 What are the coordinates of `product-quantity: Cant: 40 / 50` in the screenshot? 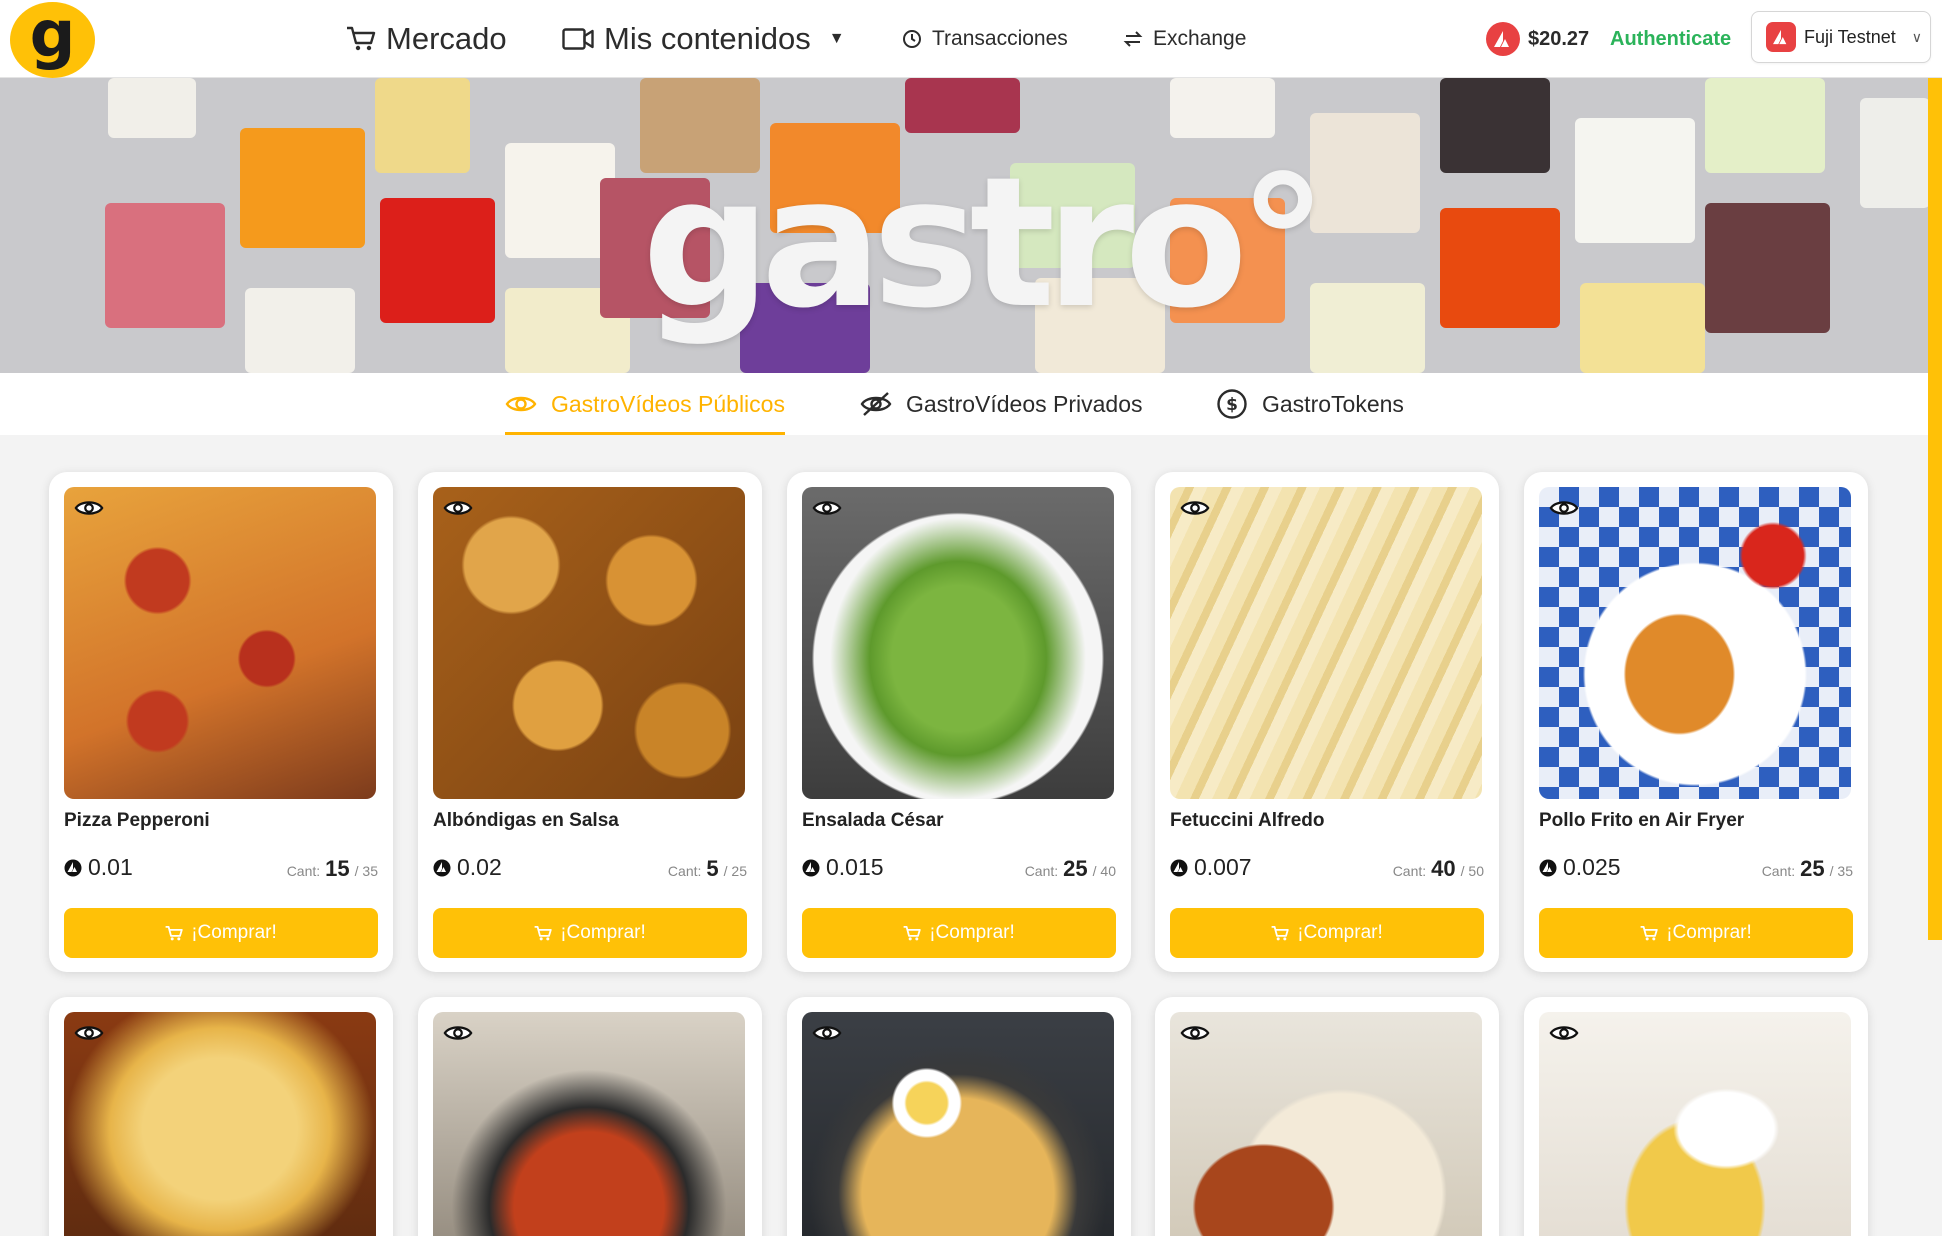 It's located at (1438, 869).